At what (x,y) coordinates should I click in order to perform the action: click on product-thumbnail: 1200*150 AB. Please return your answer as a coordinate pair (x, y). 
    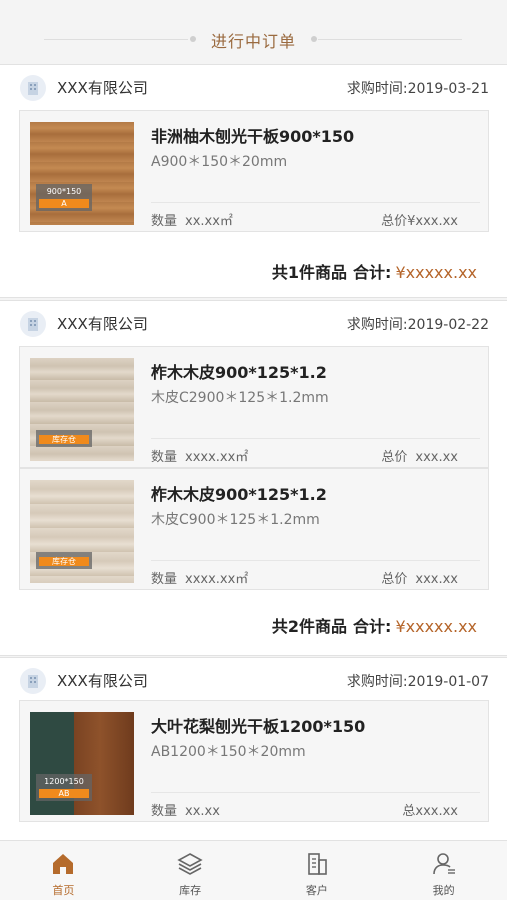
    Looking at the image, I should click on (82, 763).